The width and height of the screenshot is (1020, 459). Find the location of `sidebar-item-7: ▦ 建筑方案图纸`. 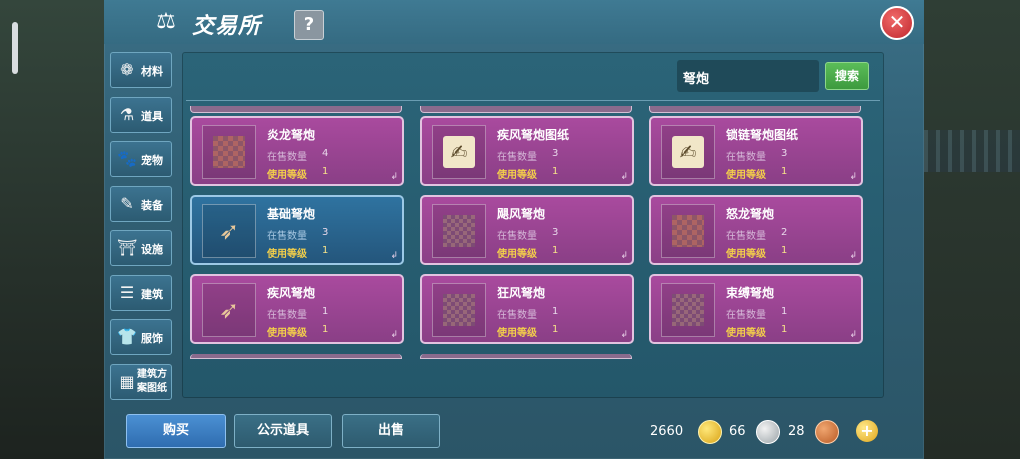

sidebar-item-7: ▦ 建筑方案图纸 is located at coordinates (141, 381).